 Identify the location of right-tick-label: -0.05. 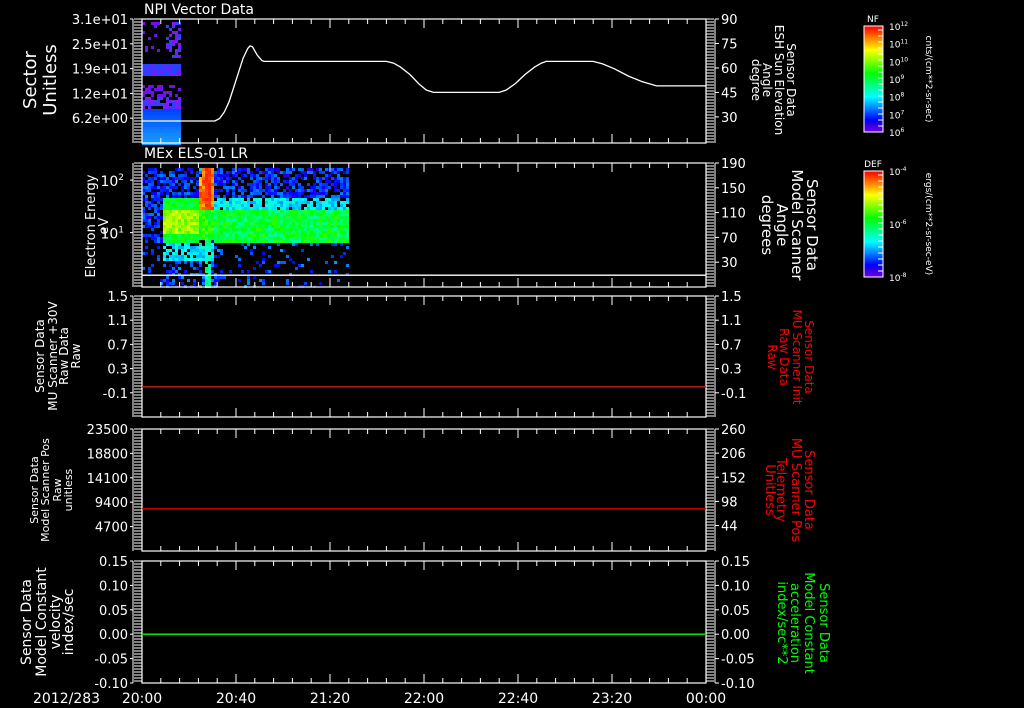
(738, 660).